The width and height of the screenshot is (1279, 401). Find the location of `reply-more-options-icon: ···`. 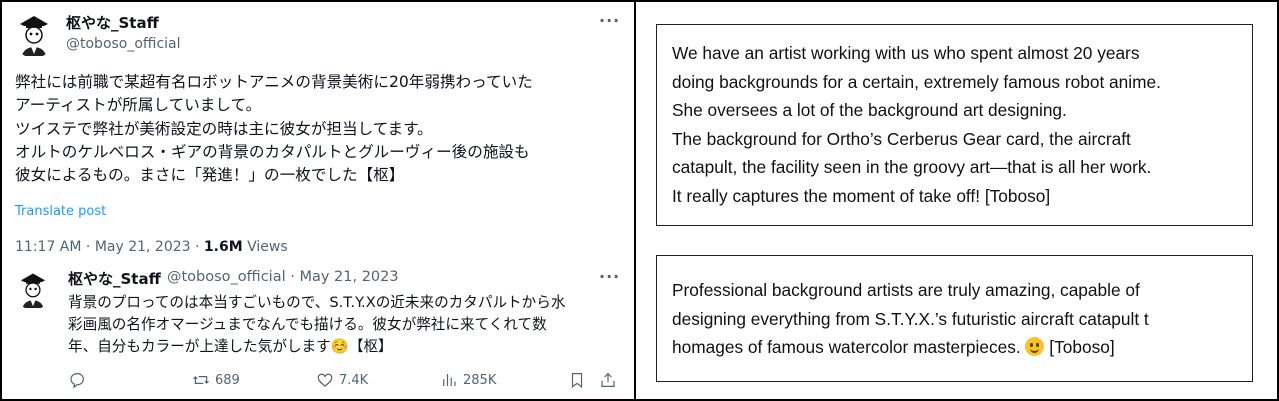

reply-more-options-icon: ··· is located at coordinates (609, 276).